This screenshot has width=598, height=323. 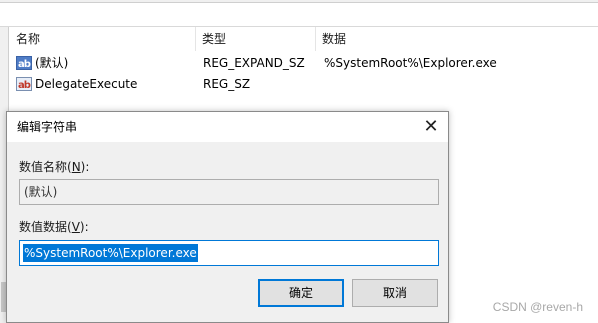 I want to click on values-list-header: 名称 类型 数据, so click(x=304, y=39).